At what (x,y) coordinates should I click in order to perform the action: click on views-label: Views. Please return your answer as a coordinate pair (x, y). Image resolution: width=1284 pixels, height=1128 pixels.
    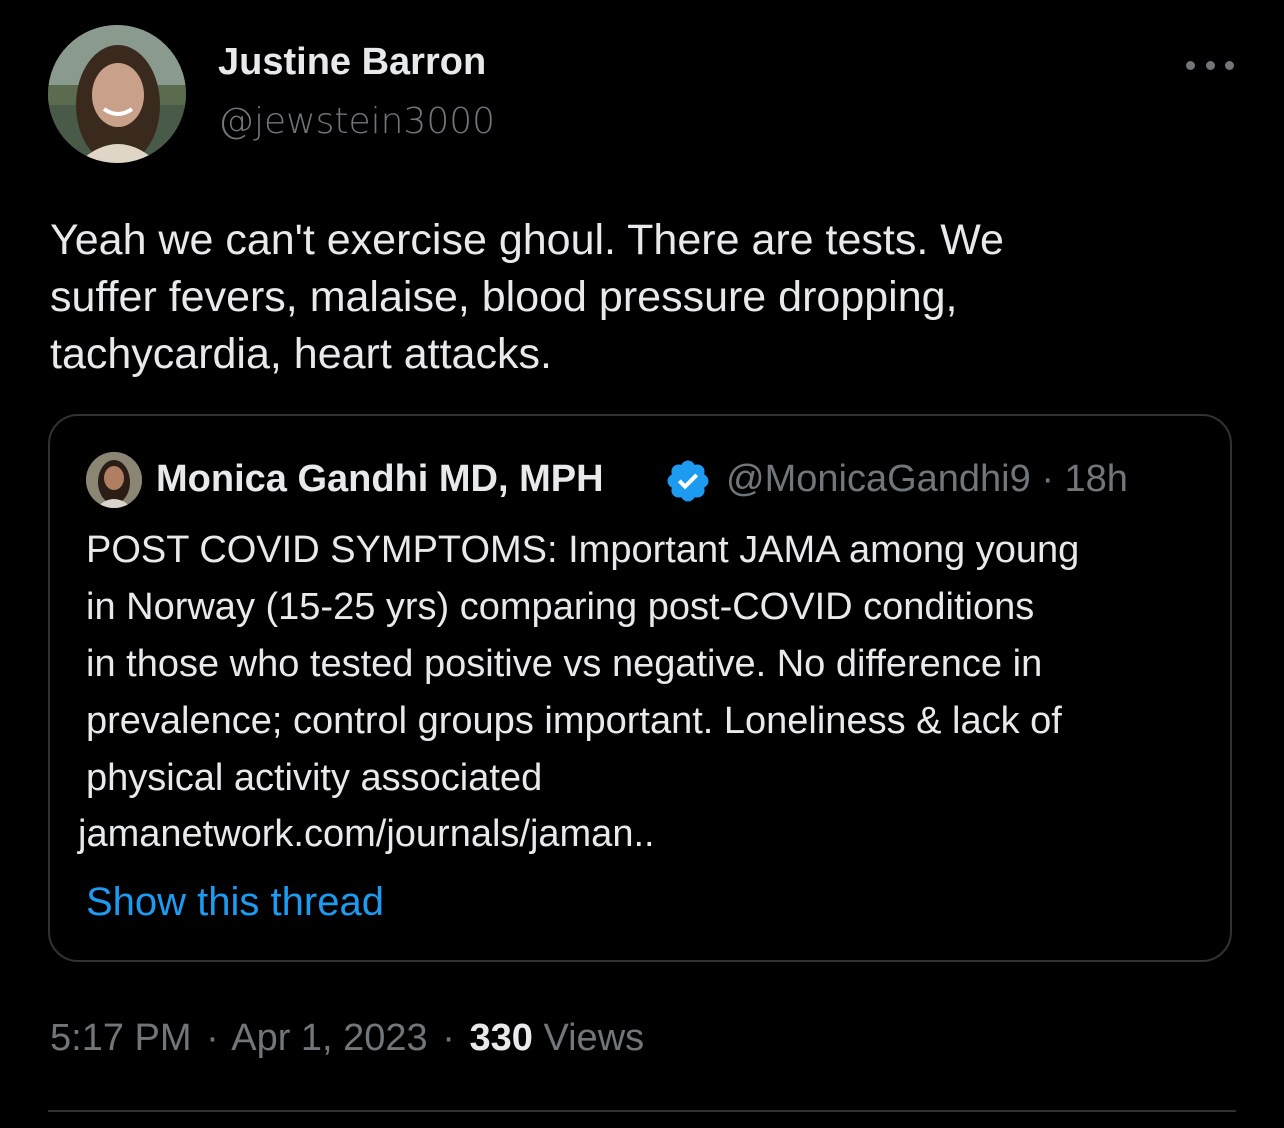
    Looking at the image, I should click on (594, 1038).